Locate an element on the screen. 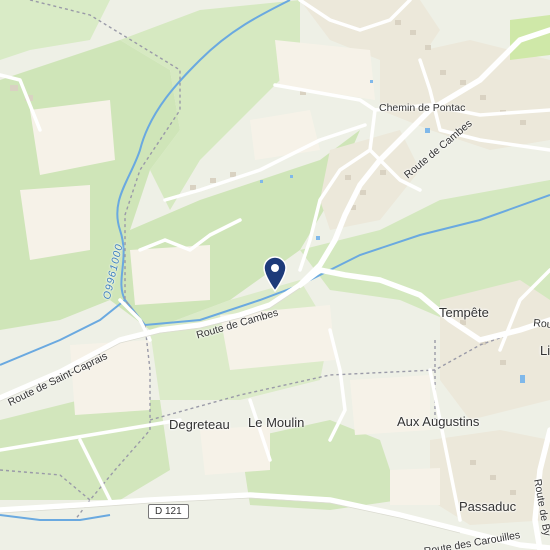 The width and height of the screenshot is (550, 550). location-pin-icon is located at coordinates (275, 274).